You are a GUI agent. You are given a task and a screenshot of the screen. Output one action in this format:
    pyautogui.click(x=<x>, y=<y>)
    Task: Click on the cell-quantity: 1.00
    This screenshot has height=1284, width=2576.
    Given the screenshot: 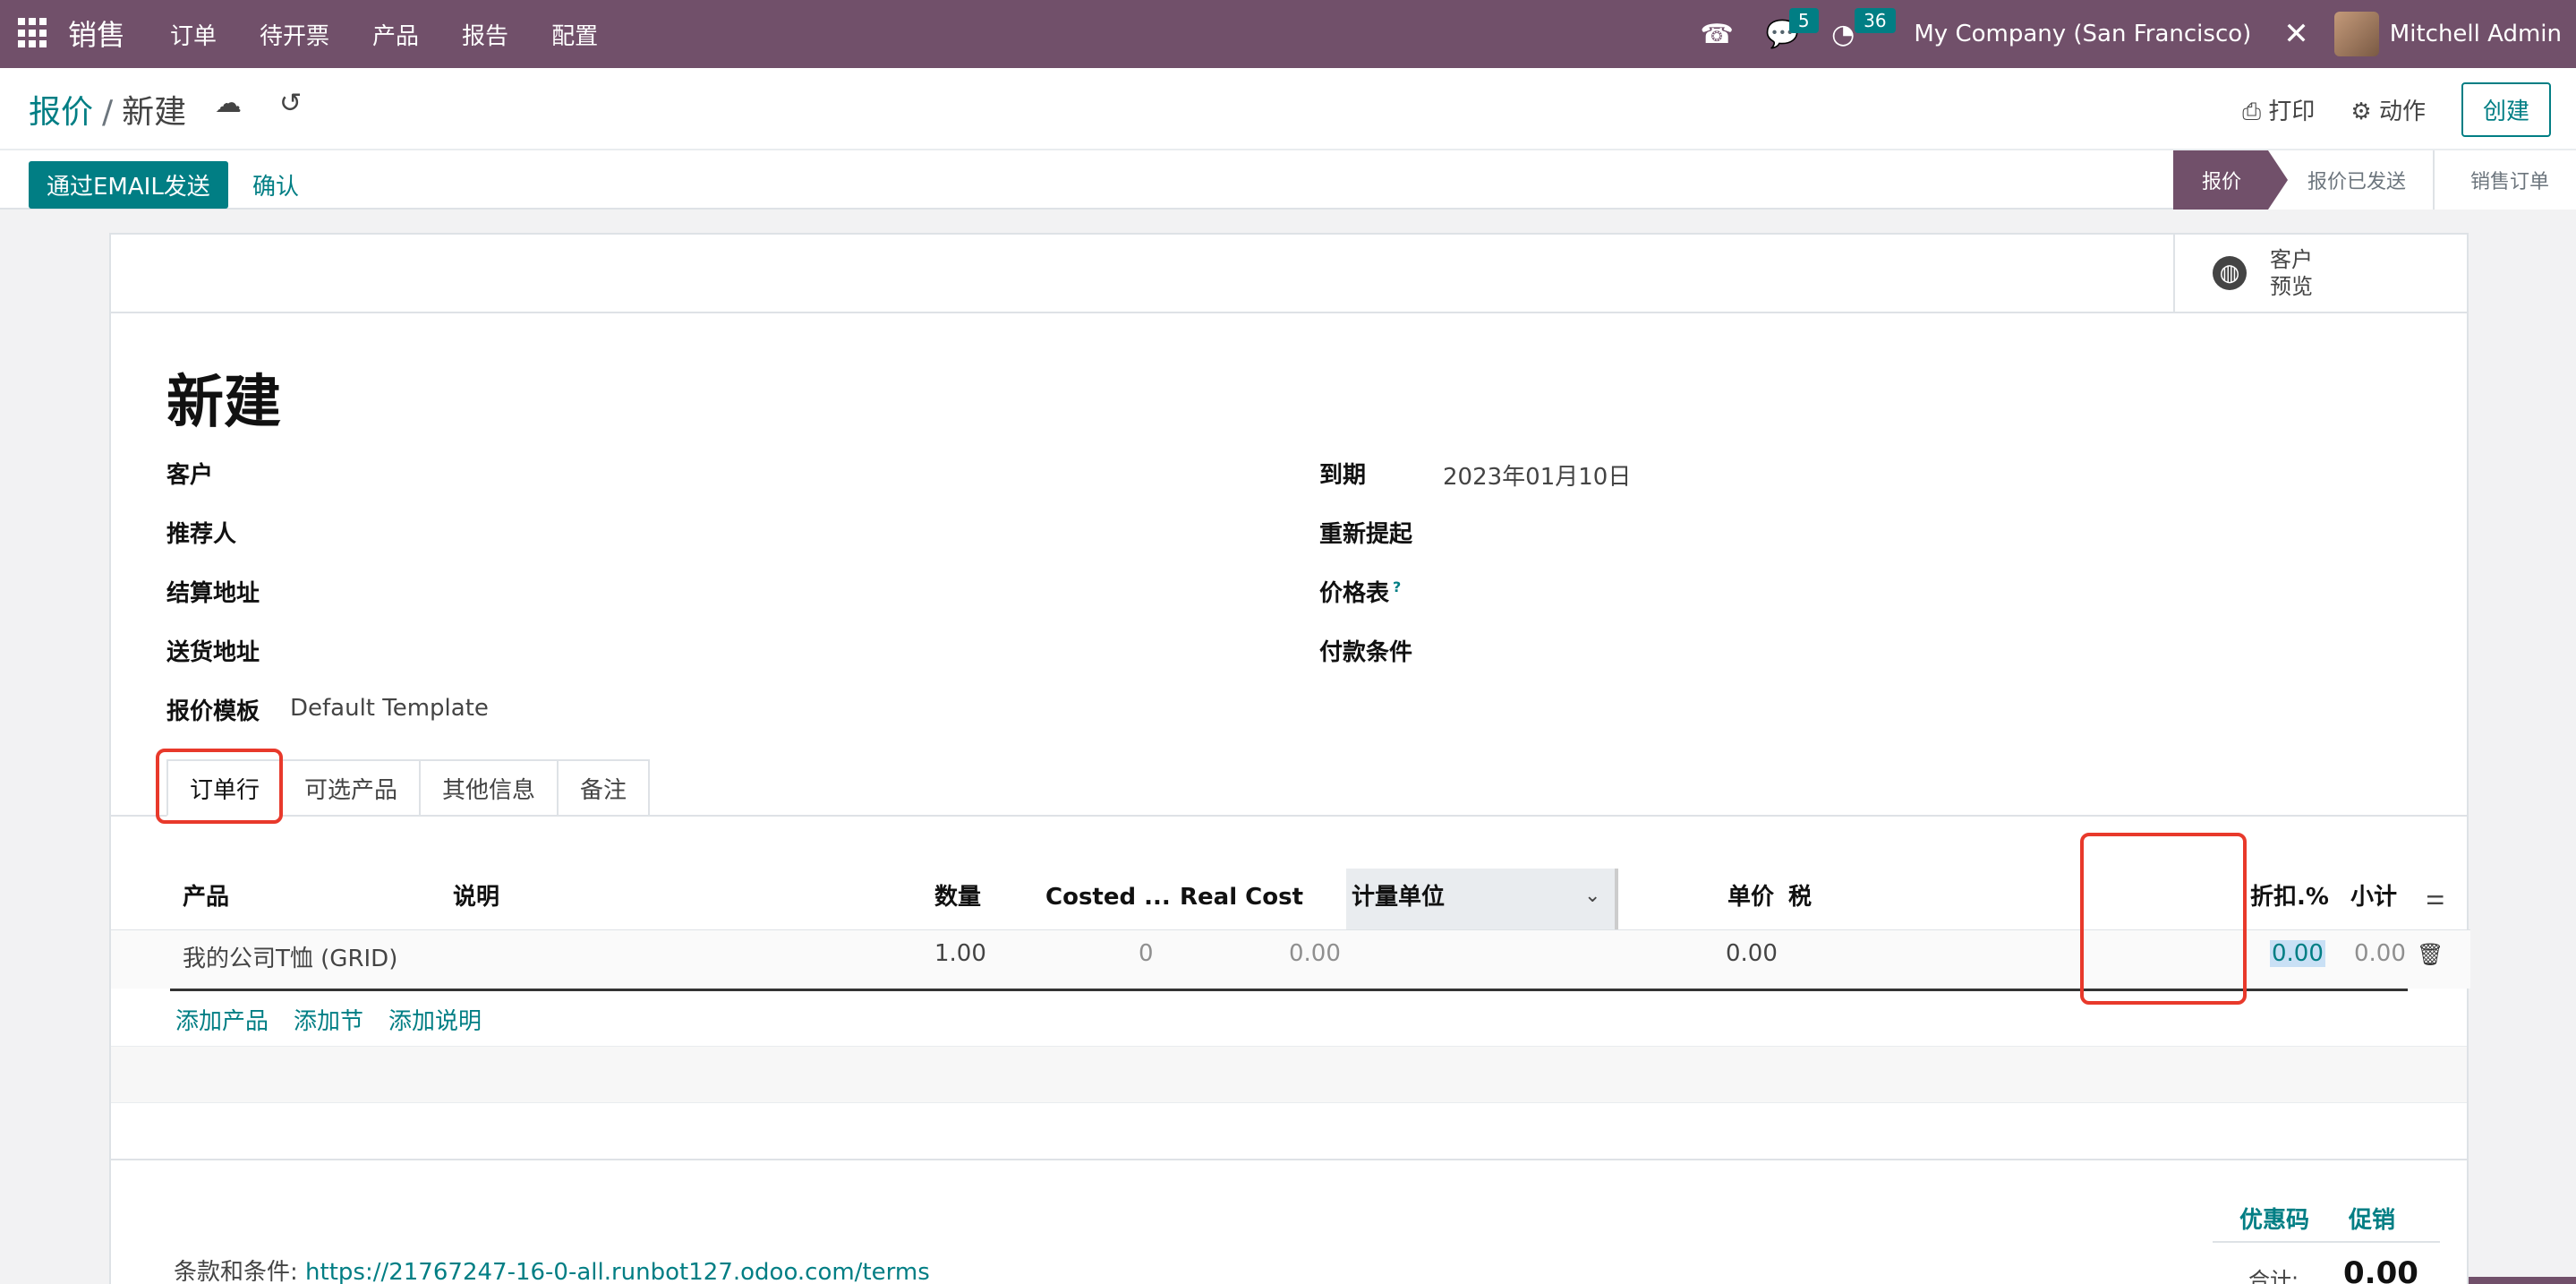 What is the action you would take?
    pyautogui.click(x=960, y=953)
    